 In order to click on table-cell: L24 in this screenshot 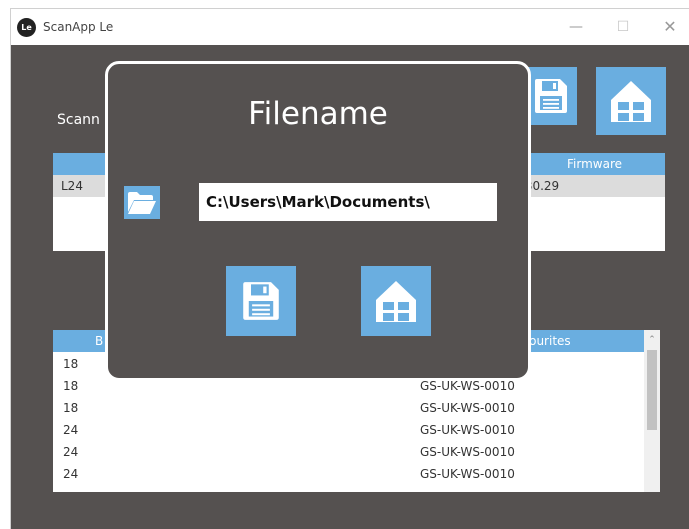, I will do `click(72, 186)`.